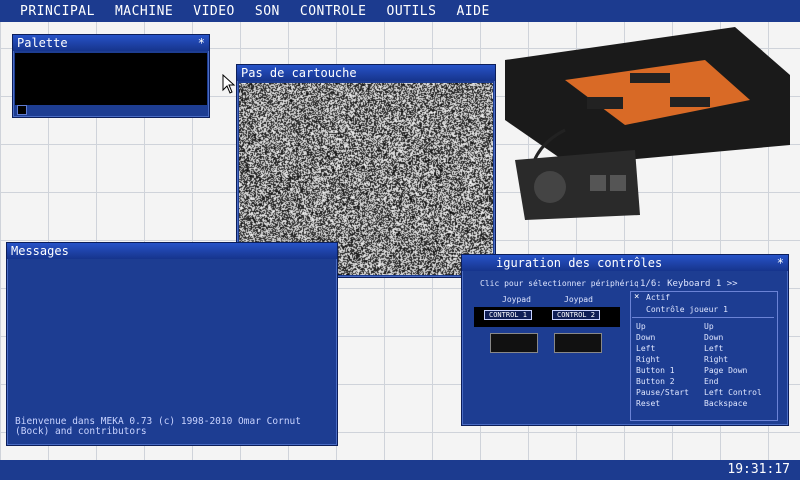 This screenshot has width=800, height=480. What do you see at coordinates (214, 11) in the screenshot?
I see `menu-video: VIDEO` at bounding box center [214, 11].